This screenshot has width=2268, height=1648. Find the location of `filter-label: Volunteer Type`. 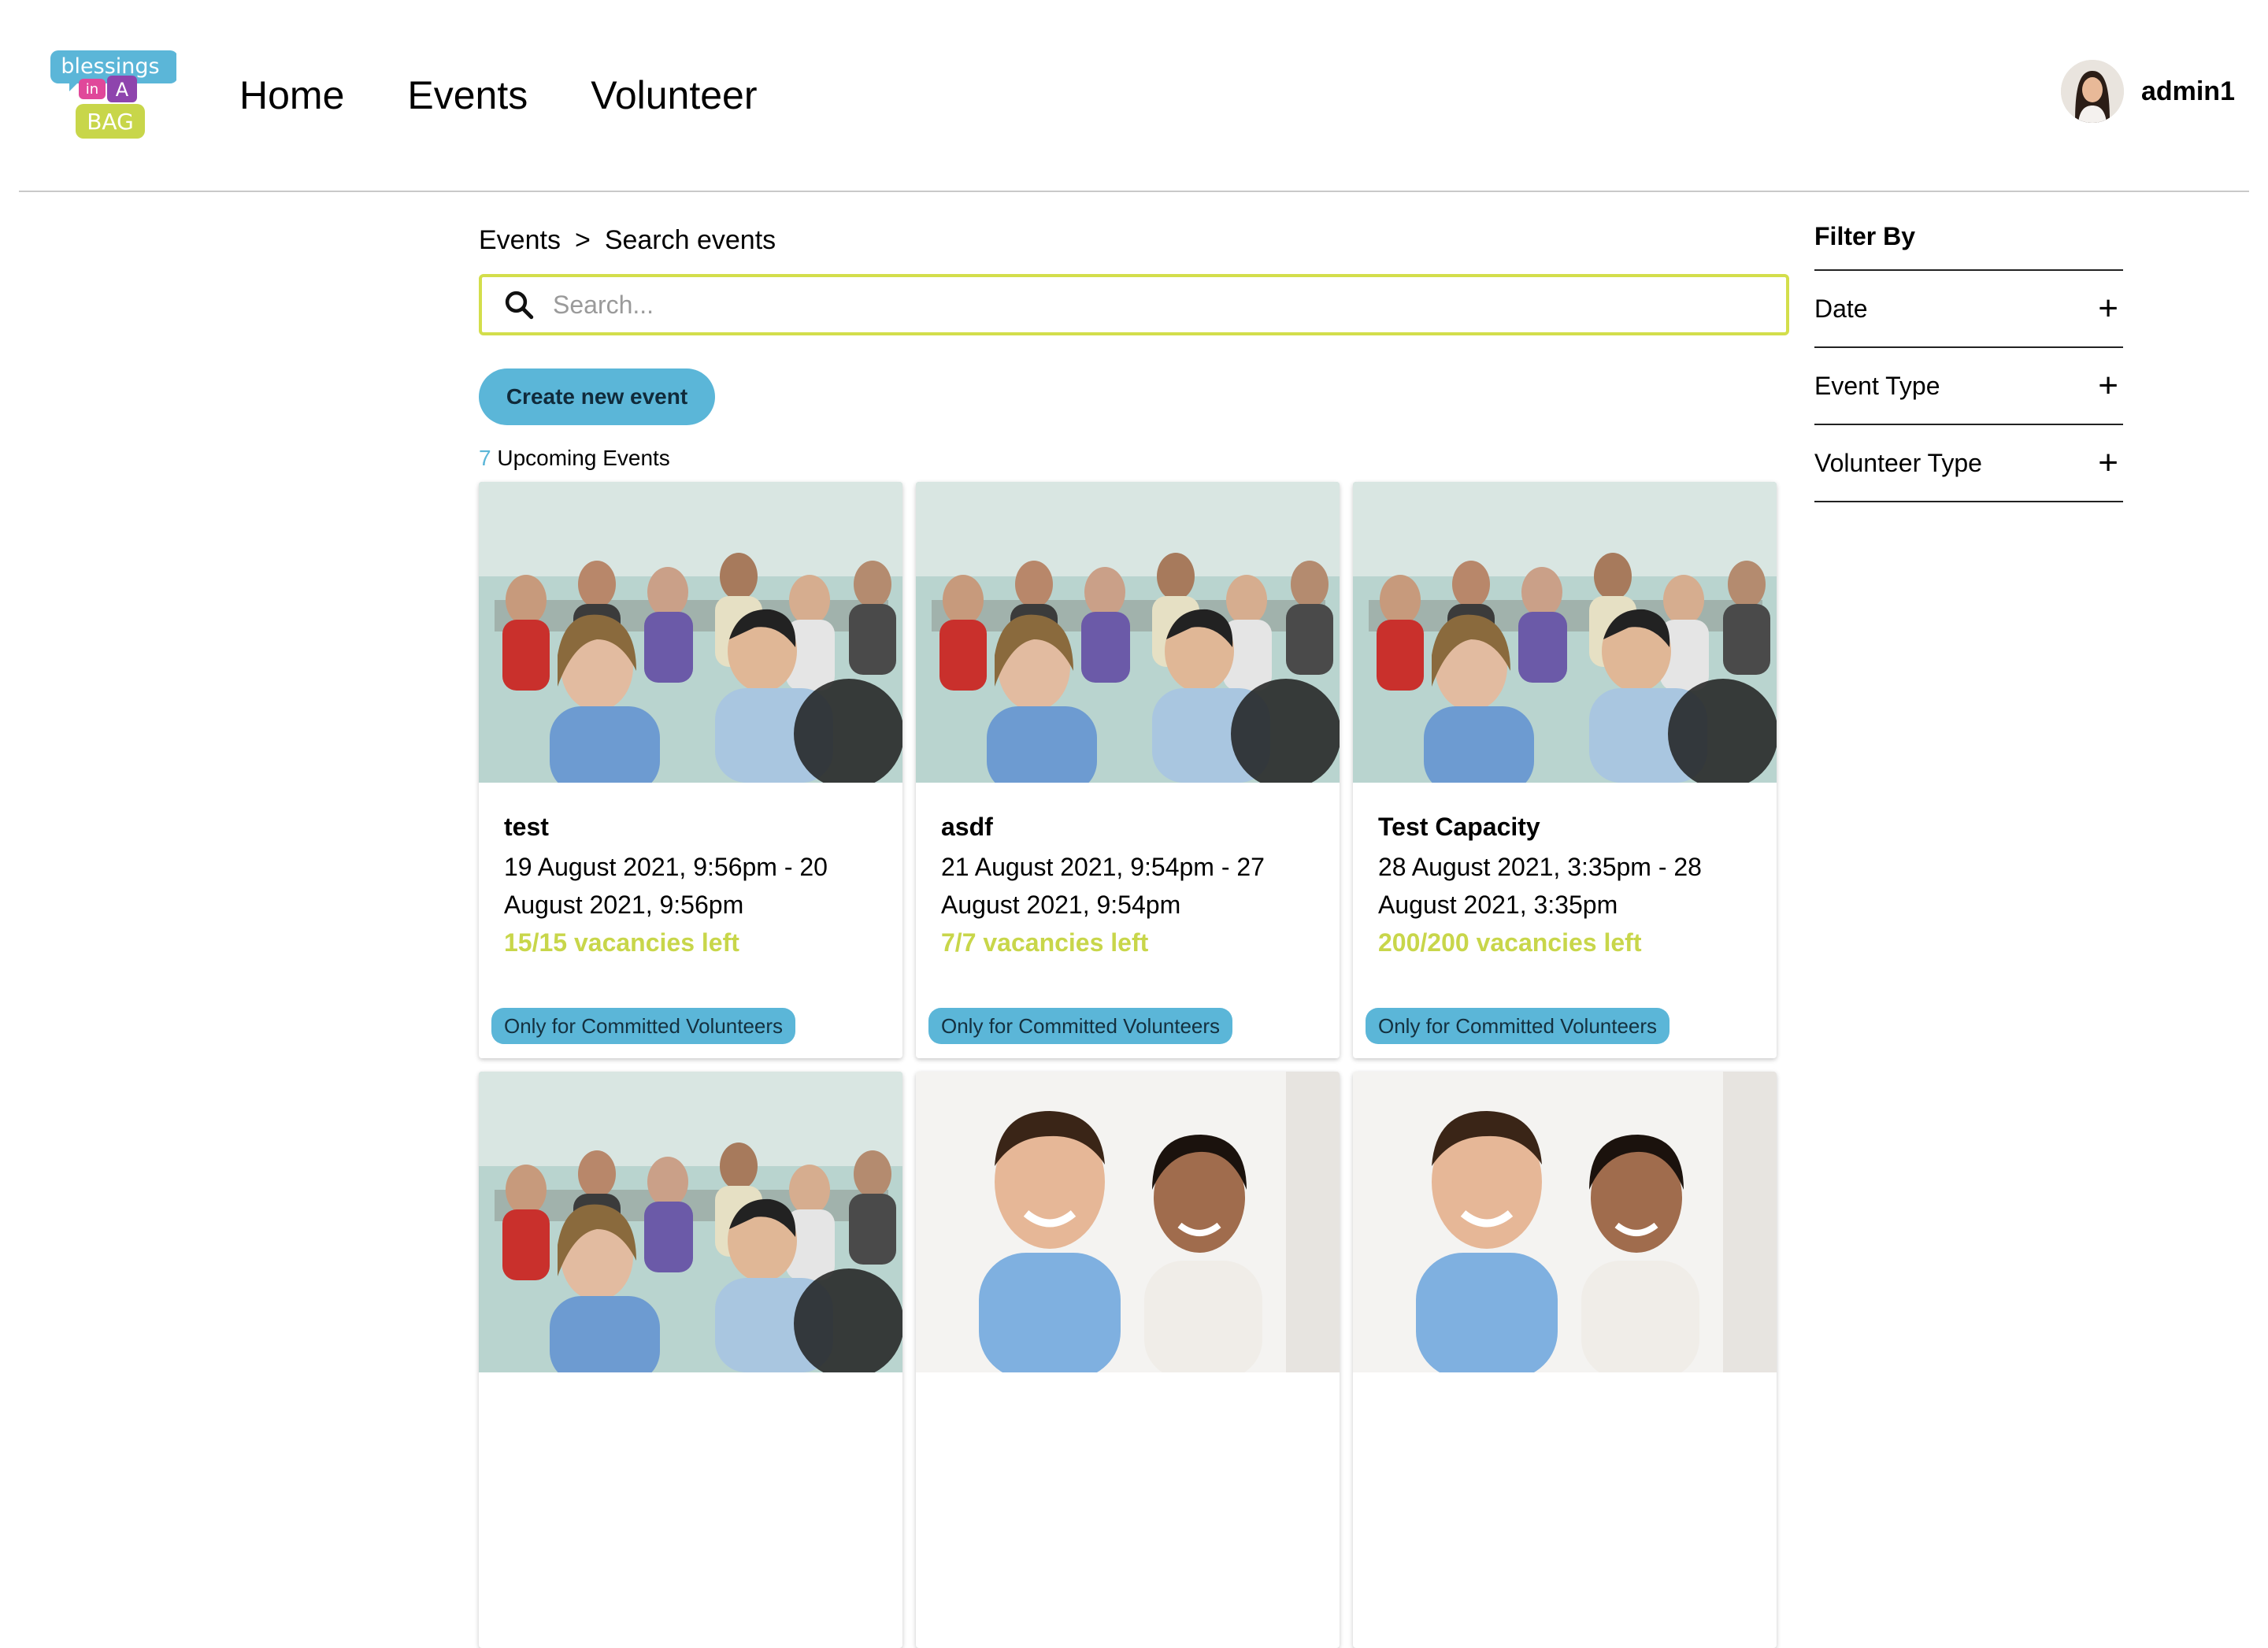

filter-label: Volunteer Type is located at coordinates (1898, 462).